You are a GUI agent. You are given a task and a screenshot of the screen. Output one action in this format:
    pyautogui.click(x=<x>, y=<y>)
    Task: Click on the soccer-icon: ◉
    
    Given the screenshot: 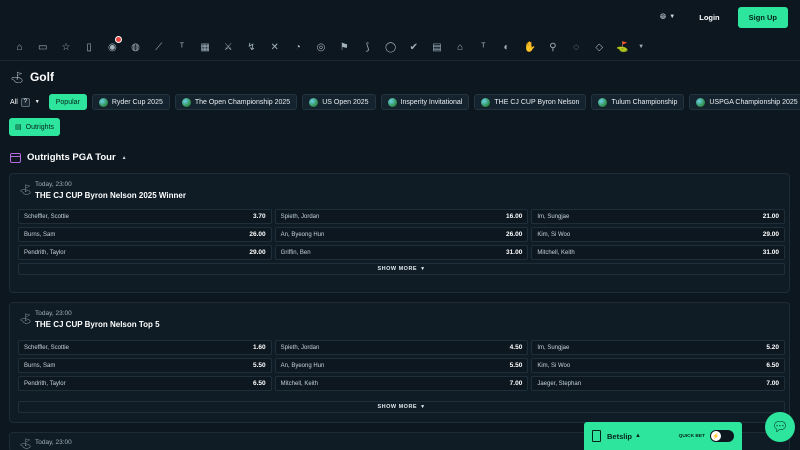 What is the action you would take?
    pyautogui.click(x=112, y=46)
    